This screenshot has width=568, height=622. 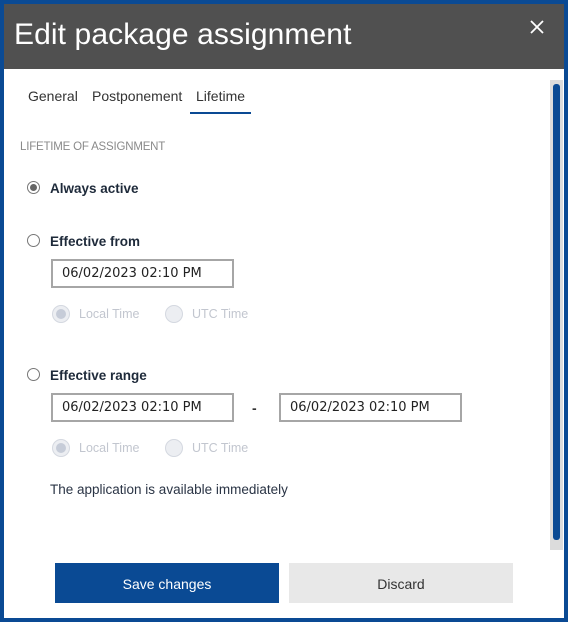 What do you see at coordinates (33, 240) in the screenshot?
I see `effective-from-radio` at bounding box center [33, 240].